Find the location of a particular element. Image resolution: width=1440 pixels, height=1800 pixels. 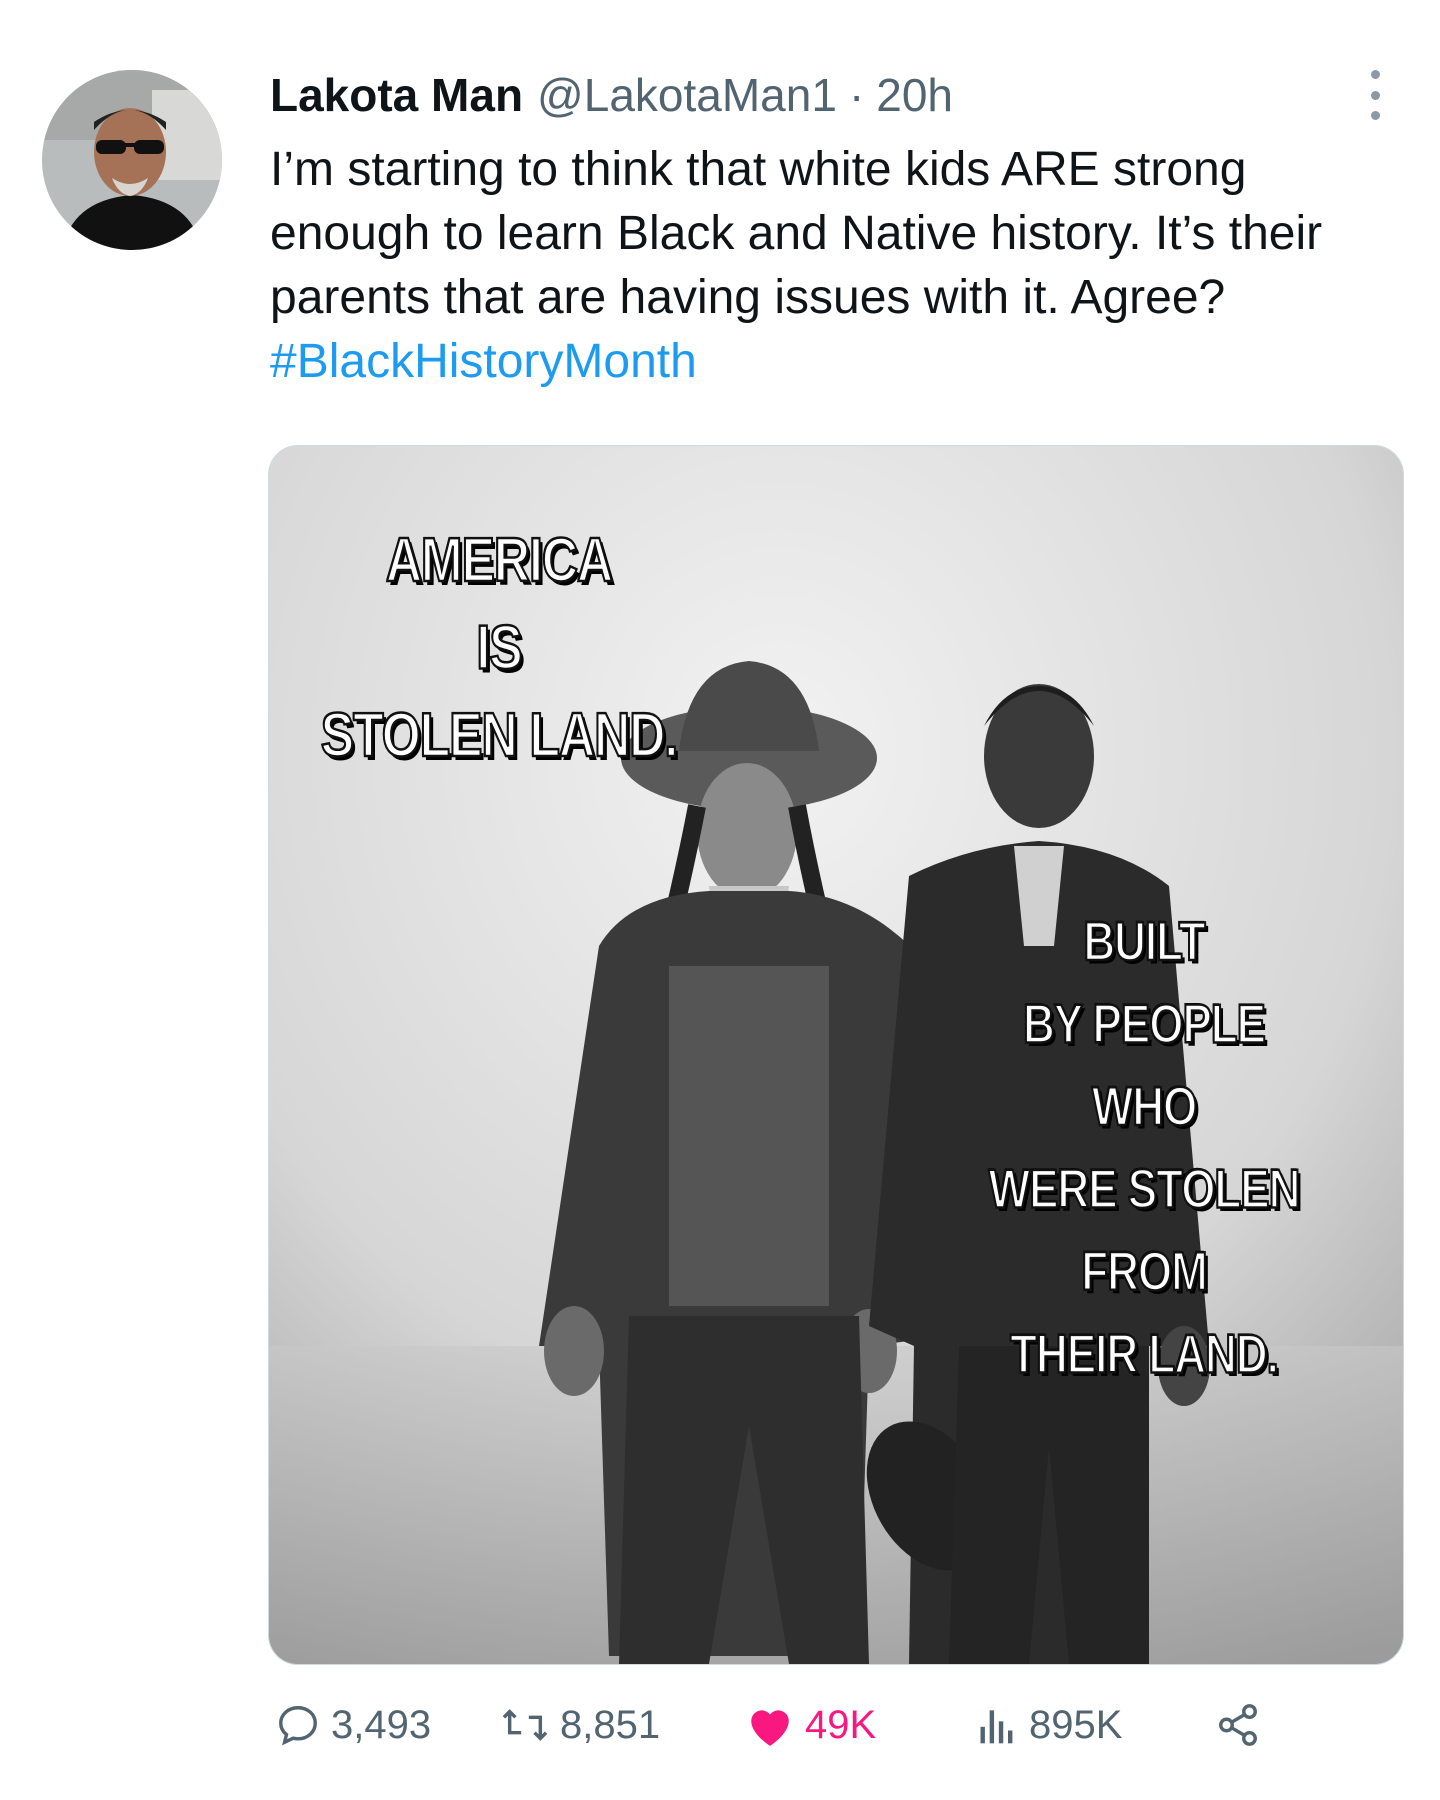

retweet-icon is located at coordinates (525, 1725).